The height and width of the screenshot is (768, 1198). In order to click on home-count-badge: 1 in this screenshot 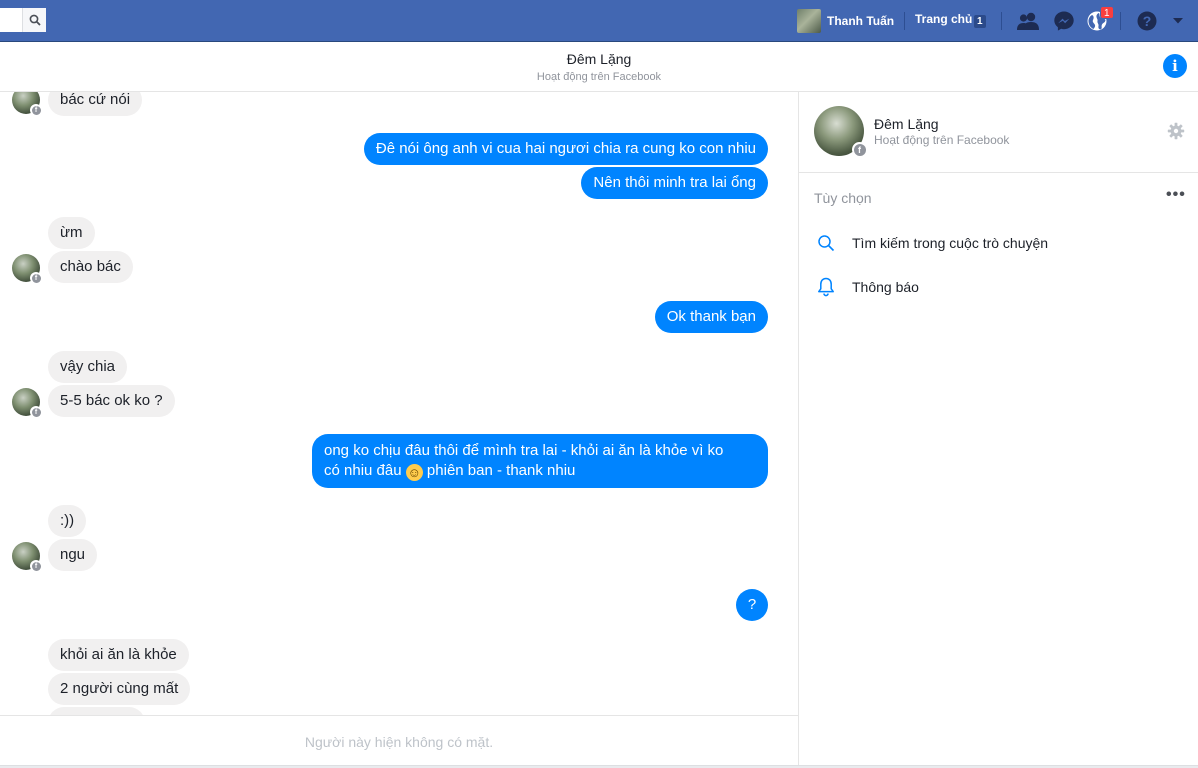, I will do `click(980, 21)`.